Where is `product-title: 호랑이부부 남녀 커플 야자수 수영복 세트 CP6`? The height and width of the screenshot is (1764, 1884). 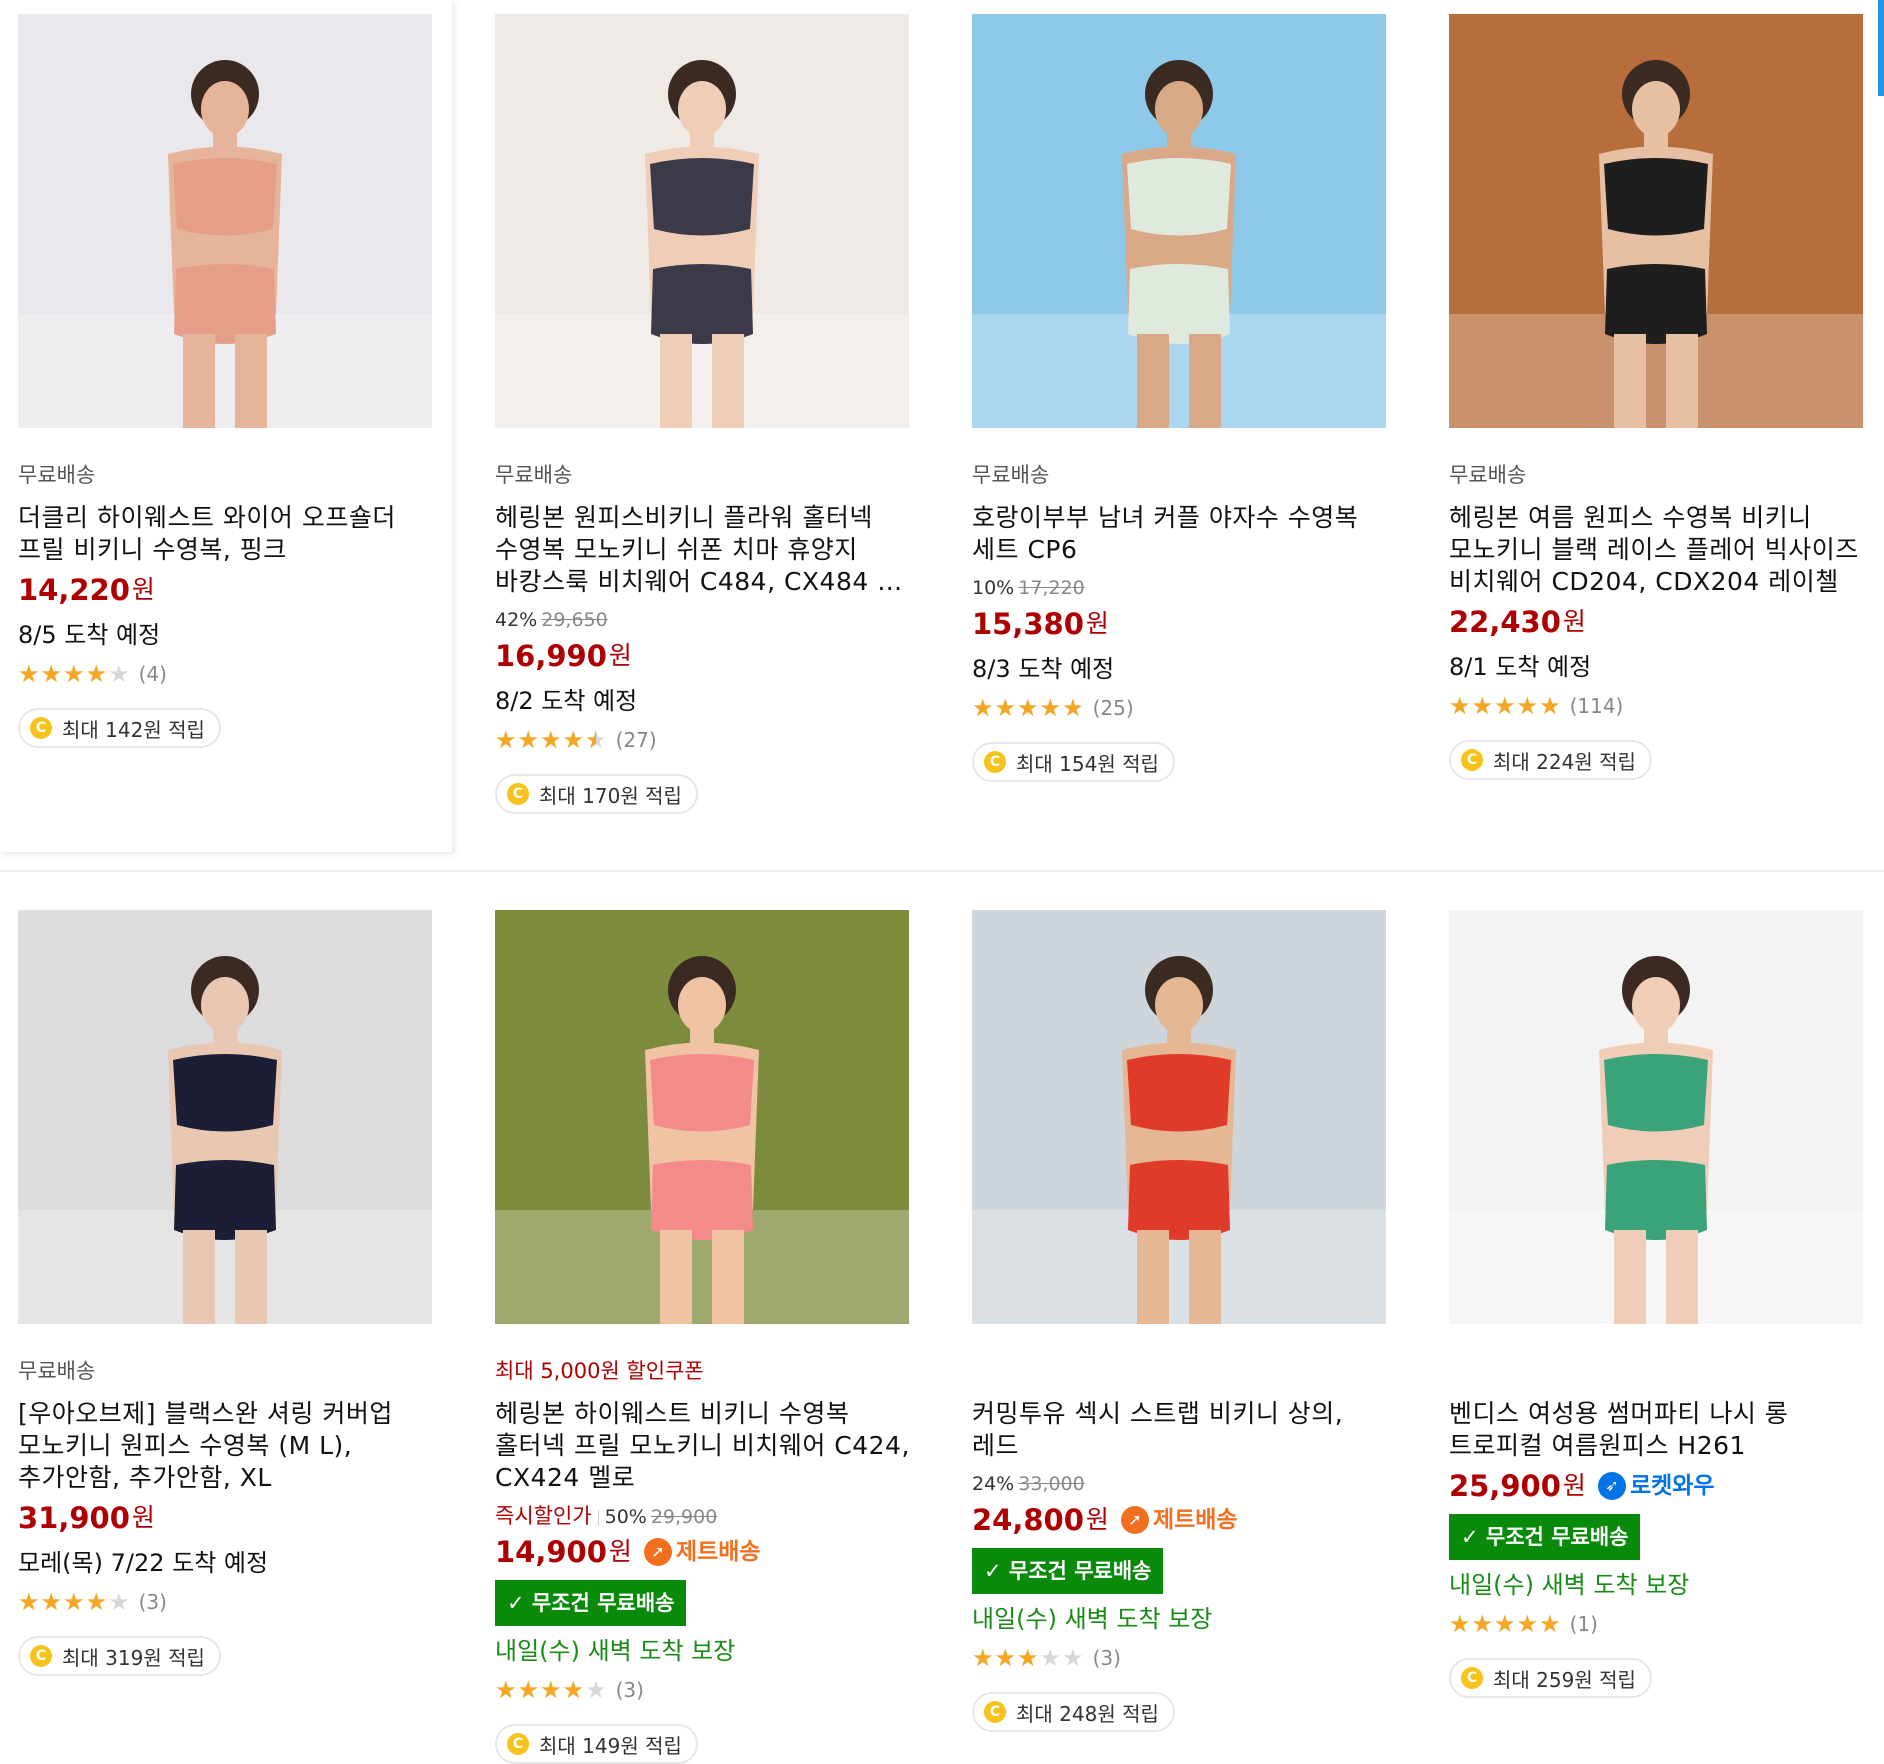 product-title: 호랑이부부 남녀 커플 야자수 수영복 세트 CP6 is located at coordinates (1182, 534).